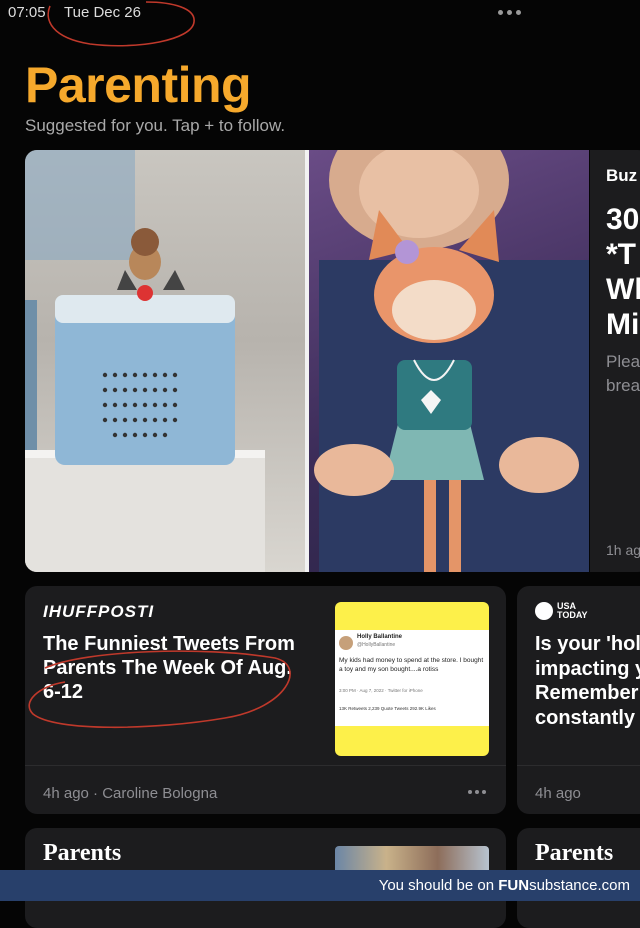  Describe the element at coordinates (477, 792) in the screenshot. I see `more-options-icon` at that location.